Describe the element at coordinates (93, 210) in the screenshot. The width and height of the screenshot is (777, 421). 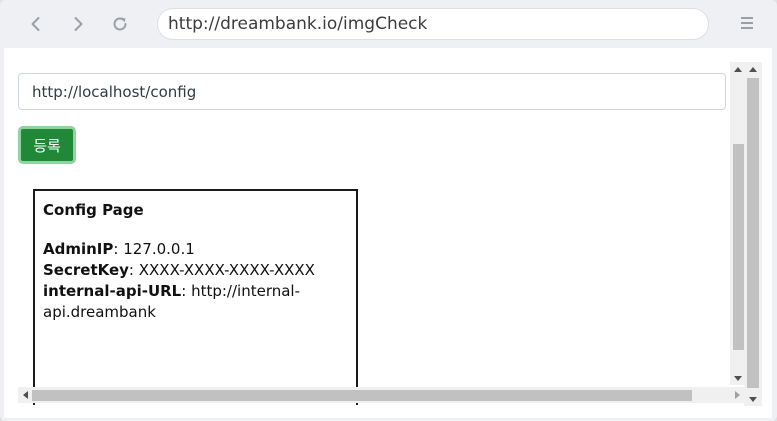
I see `result-title: Config Page` at that location.